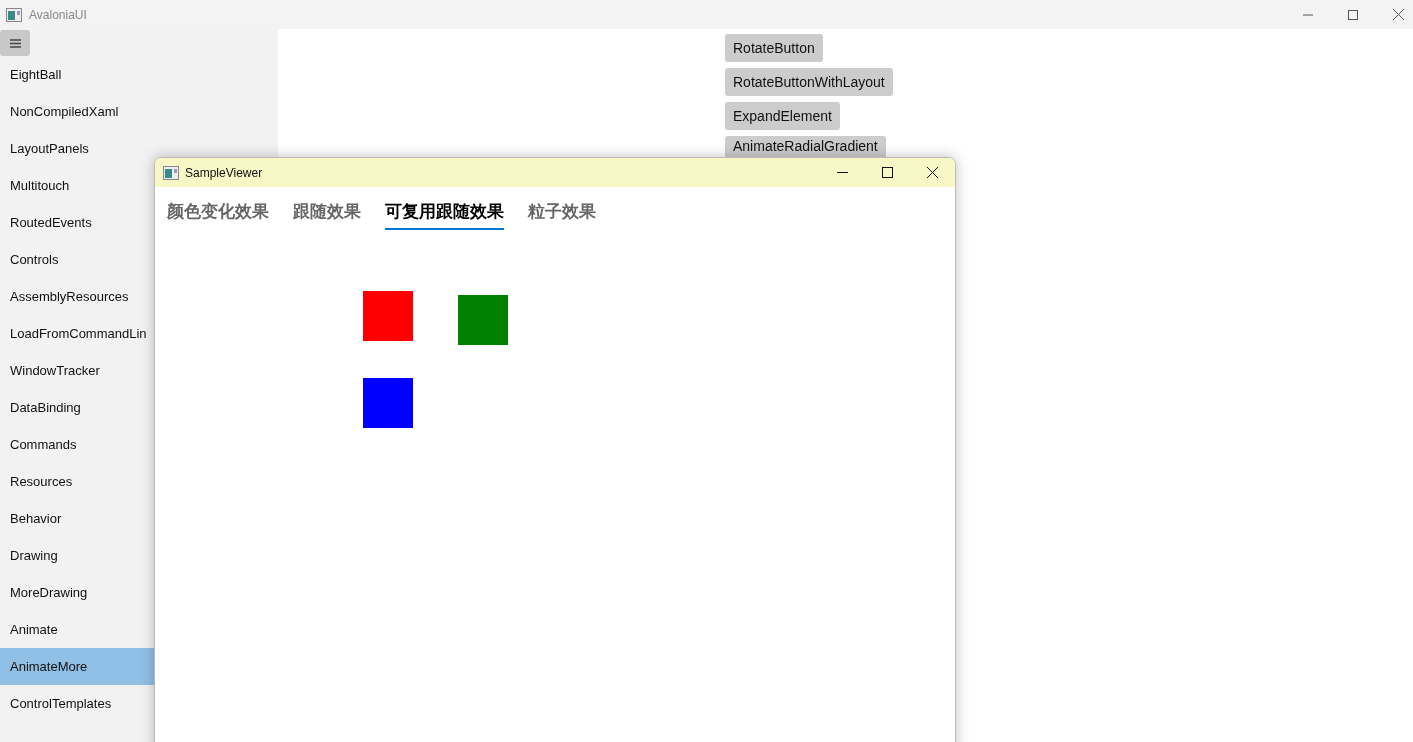 The image size is (1413, 742). Describe the element at coordinates (327, 215) in the screenshot. I see `tab: 跟随效果` at that location.